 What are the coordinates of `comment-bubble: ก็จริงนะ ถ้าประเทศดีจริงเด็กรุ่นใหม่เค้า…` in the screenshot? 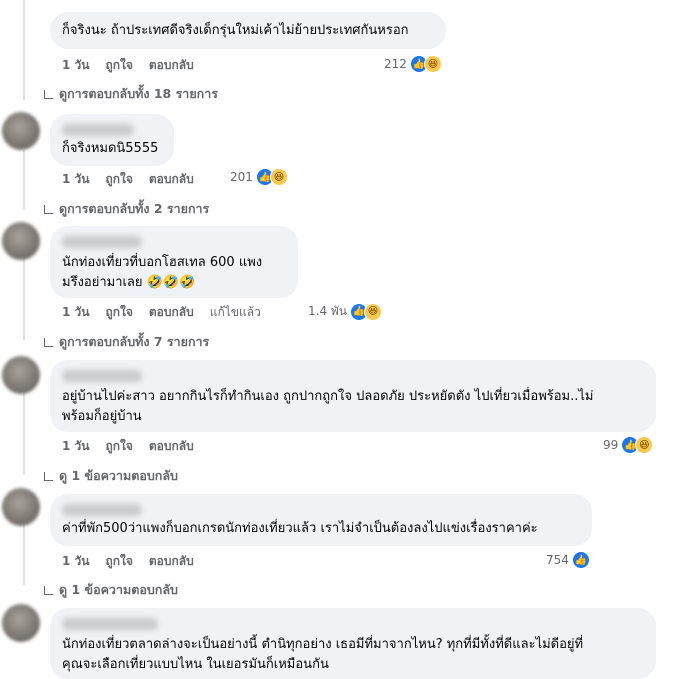 It's located at (248, 30).